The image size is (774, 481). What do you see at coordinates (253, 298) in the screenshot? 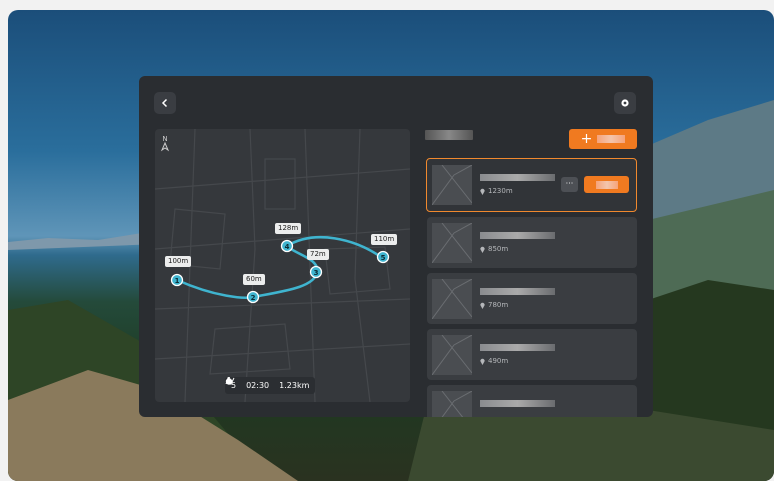
I see `waypoint-2: 2` at bounding box center [253, 298].